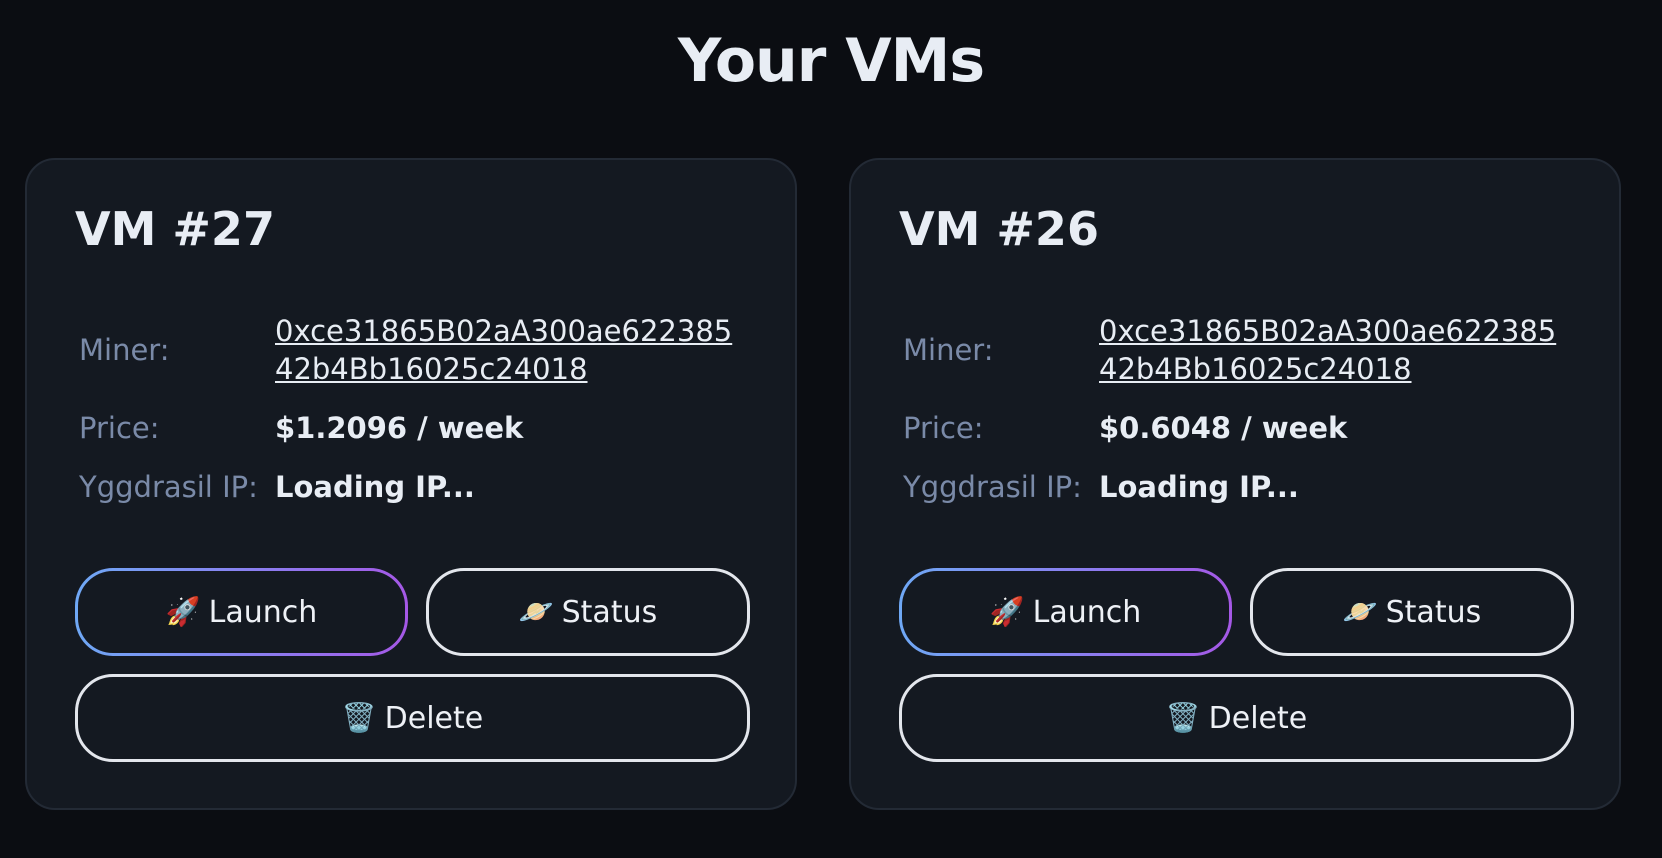 The width and height of the screenshot is (1662, 858). I want to click on vm-title: VM #27, so click(175, 229).